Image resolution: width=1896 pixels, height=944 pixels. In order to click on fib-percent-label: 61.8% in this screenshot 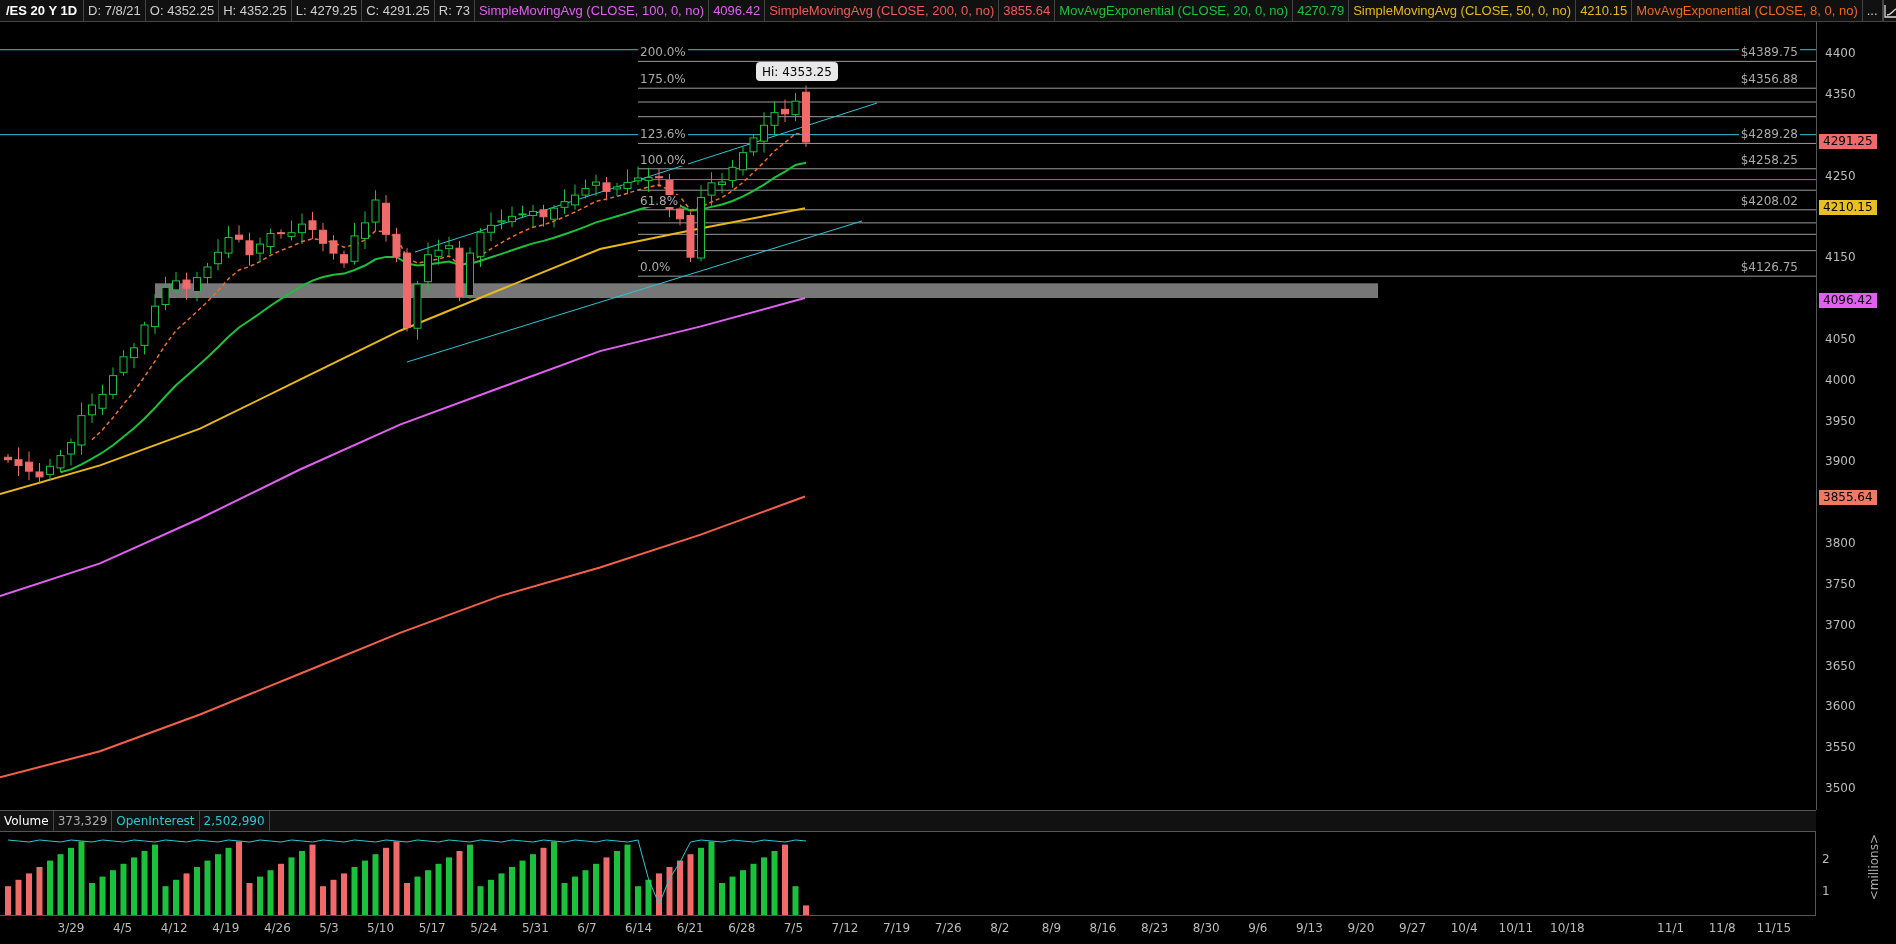, I will do `click(659, 200)`.